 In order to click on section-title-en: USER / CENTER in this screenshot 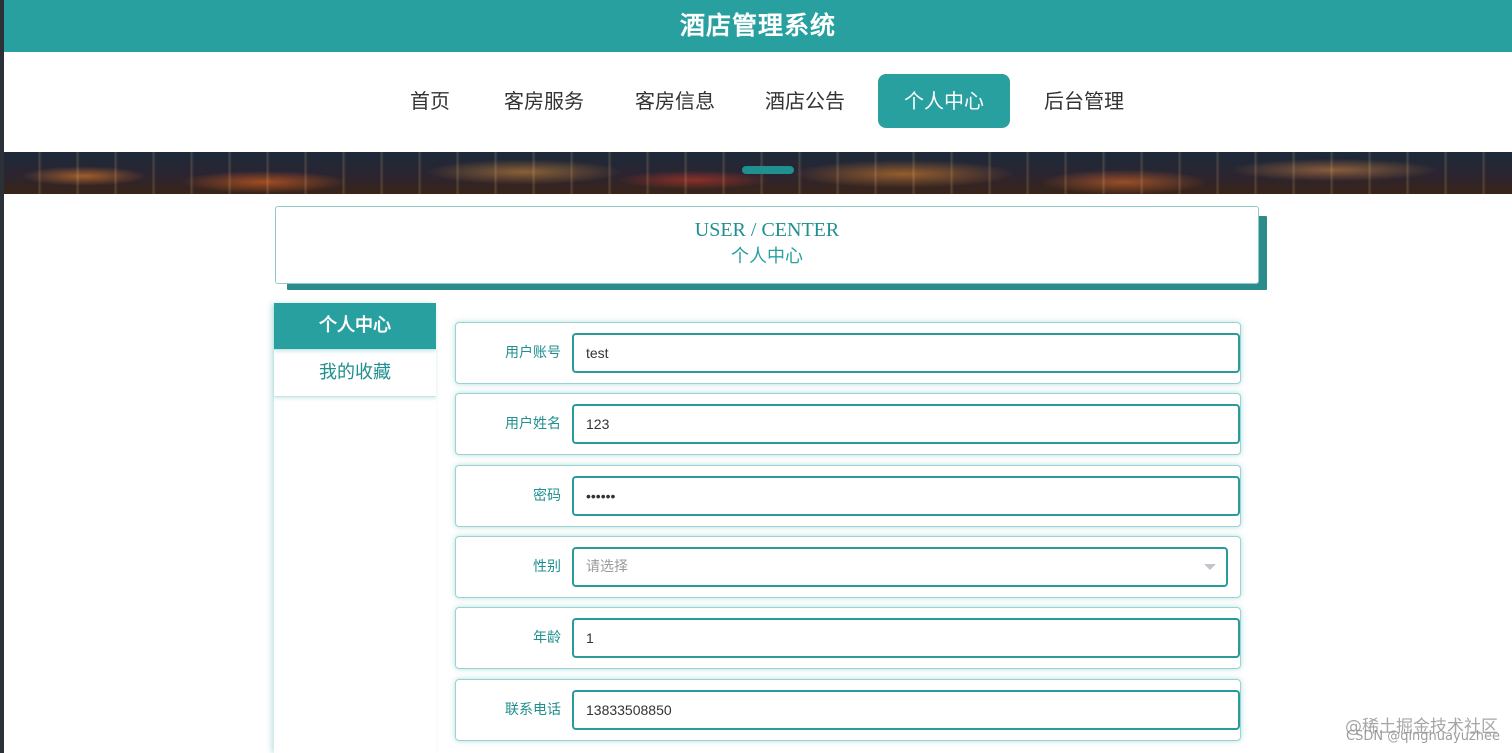, I will do `click(767, 230)`.